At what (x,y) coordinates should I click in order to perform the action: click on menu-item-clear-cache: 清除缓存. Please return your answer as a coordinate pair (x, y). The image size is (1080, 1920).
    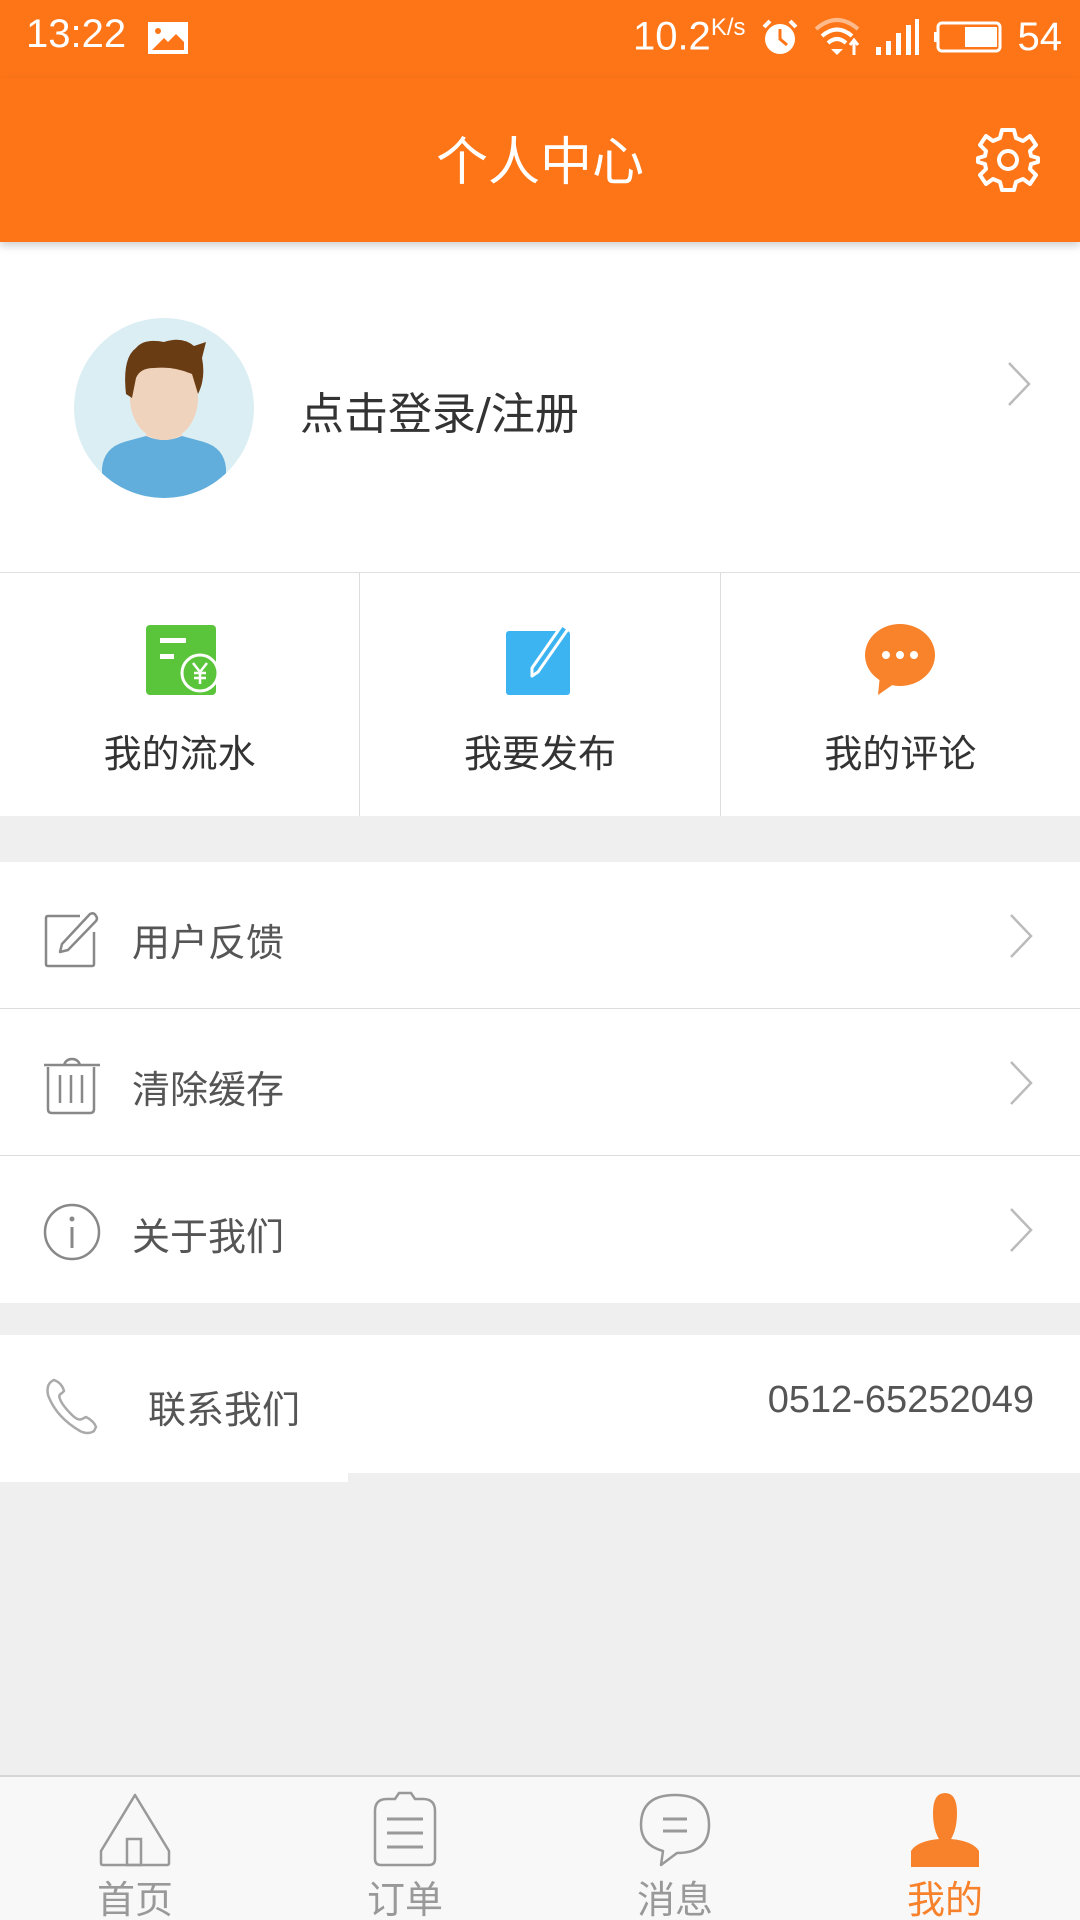
    Looking at the image, I should click on (540, 1082).